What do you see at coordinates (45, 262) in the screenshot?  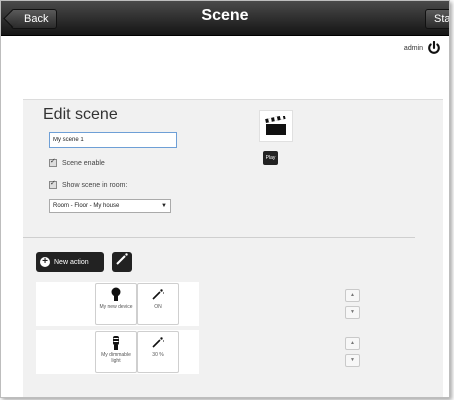 I see `plus-icon: +` at bounding box center [45, 262].